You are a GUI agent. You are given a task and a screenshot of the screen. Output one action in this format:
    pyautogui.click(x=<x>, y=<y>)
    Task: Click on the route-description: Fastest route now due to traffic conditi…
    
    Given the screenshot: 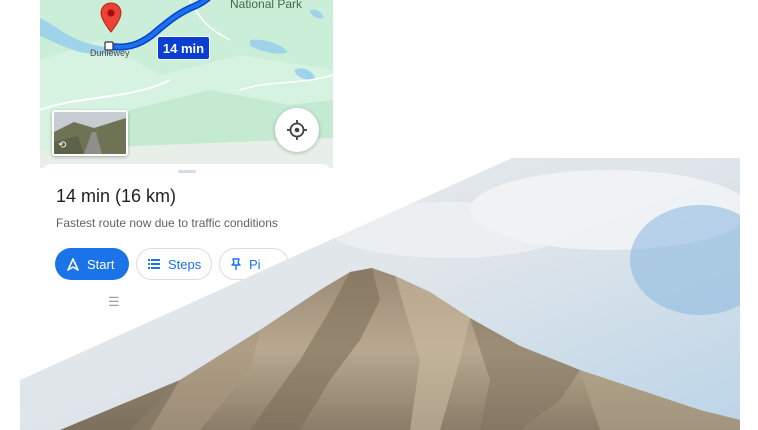 What is the action you would take?
    pyautogui.click(x=167, y=223)
    